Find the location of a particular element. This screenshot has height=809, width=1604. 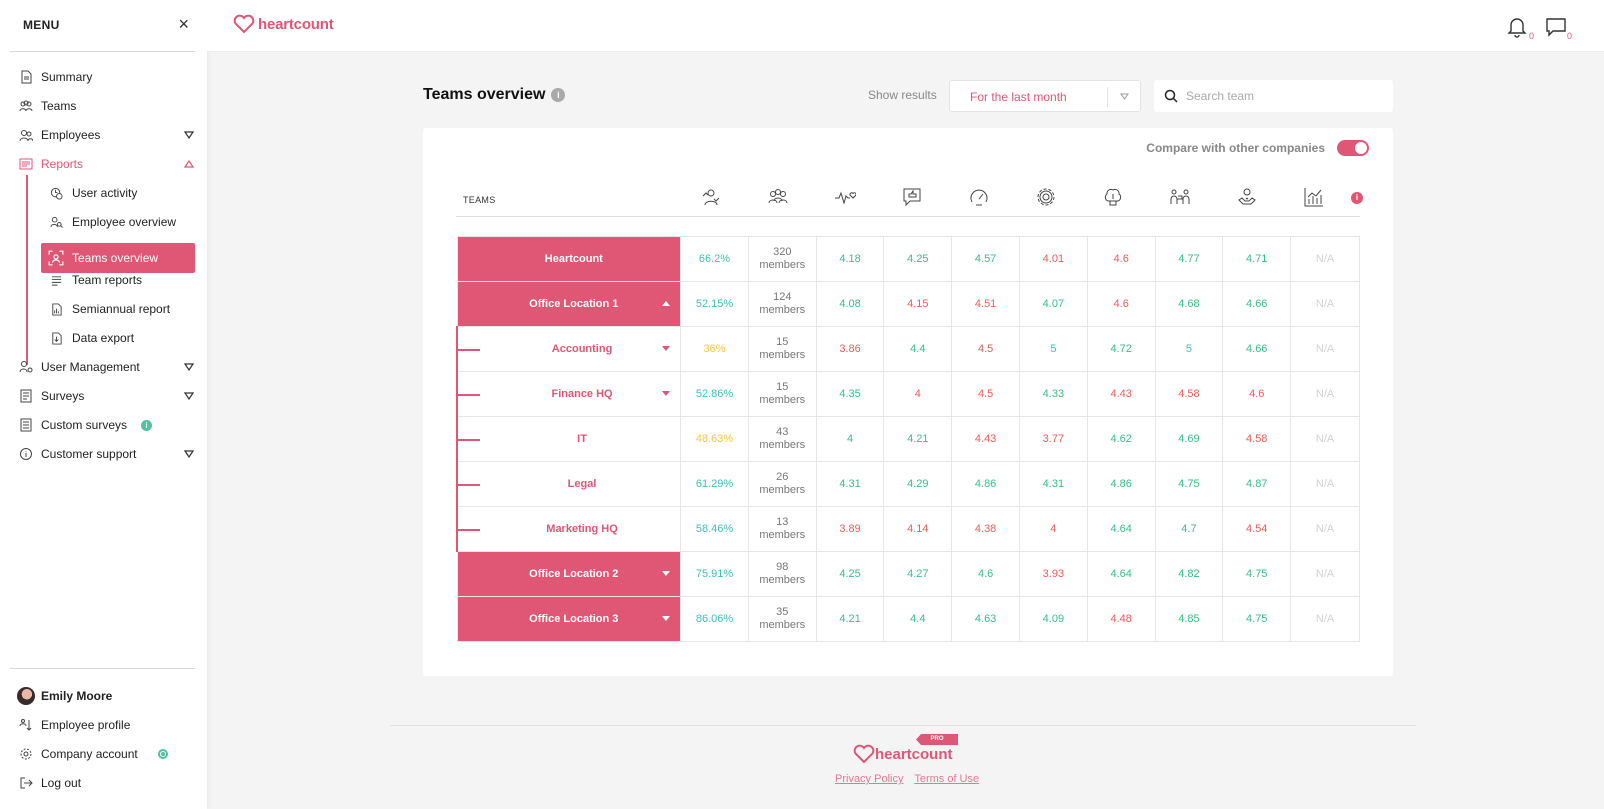

settings-gear-icon is located at coordinates (1045, 197).